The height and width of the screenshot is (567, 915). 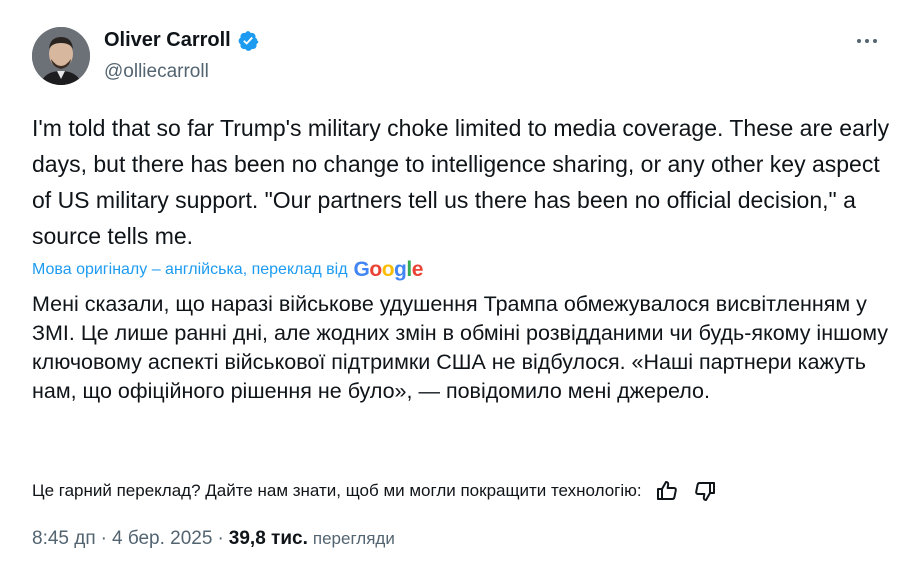 I want to click on views-count: 39,8 тис., so click(x=268, y=538).